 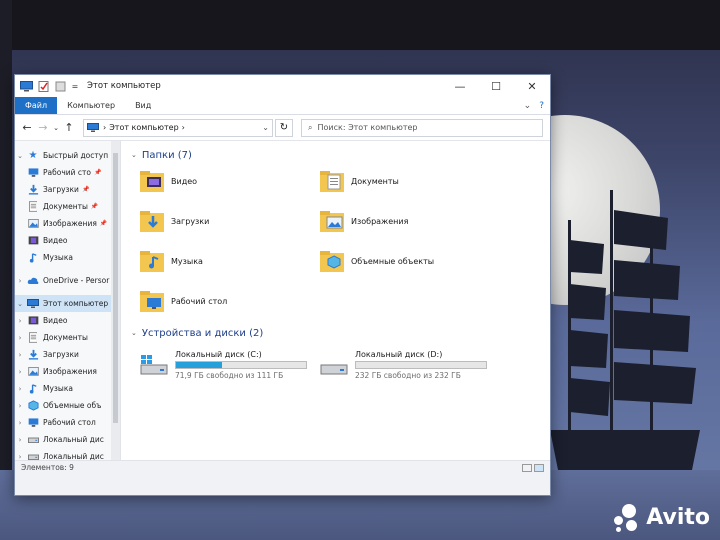 What do you see at coordinates (67, 206) in the screenshot?
I see `nav-item-documents: Документы 📌` at bounding box center [67, 206].